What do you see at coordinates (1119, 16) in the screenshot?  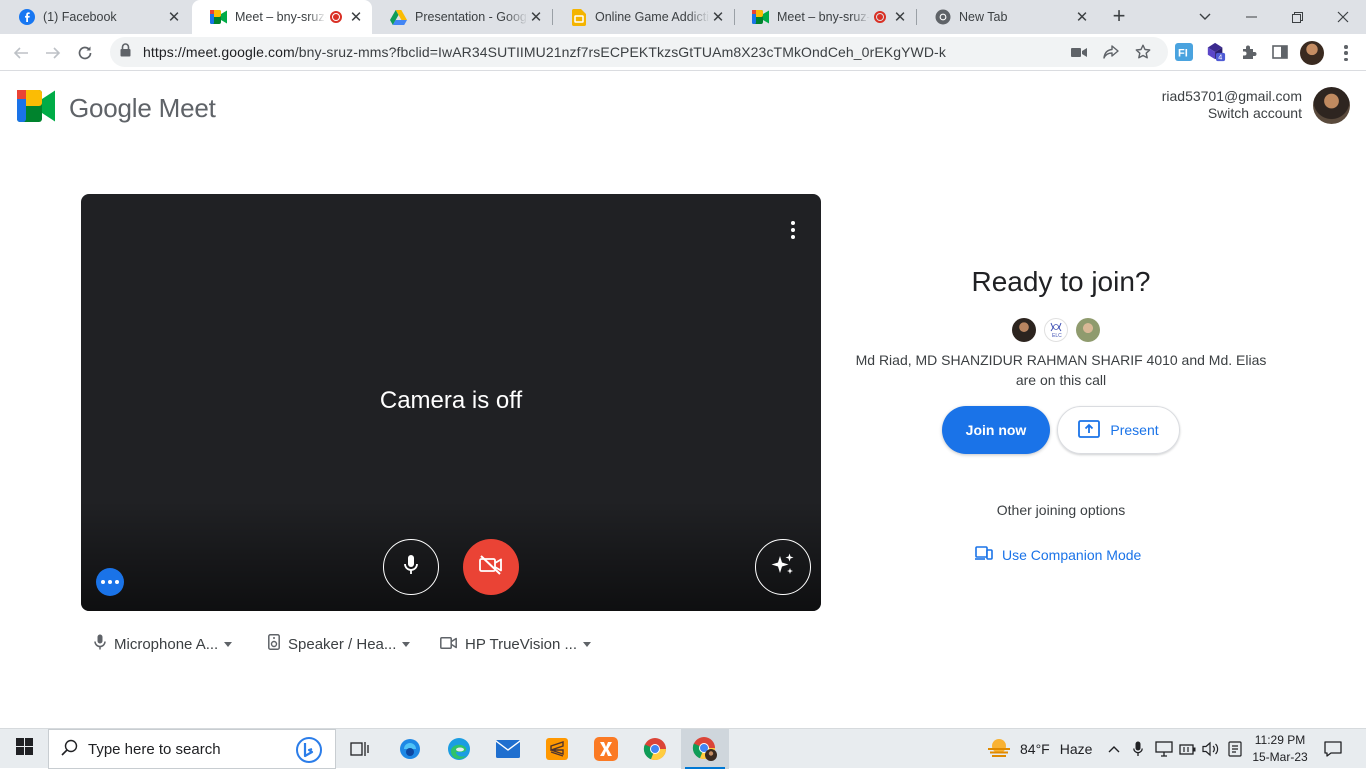 I see `new-tab-button: +` at bounding box center [1119, 16].